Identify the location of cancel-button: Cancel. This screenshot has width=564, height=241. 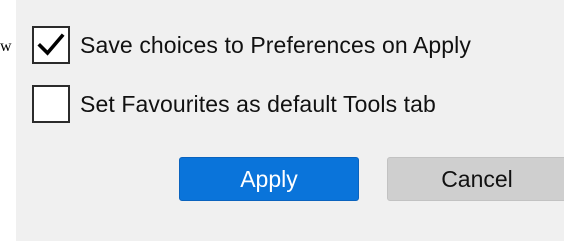
(475, 179).